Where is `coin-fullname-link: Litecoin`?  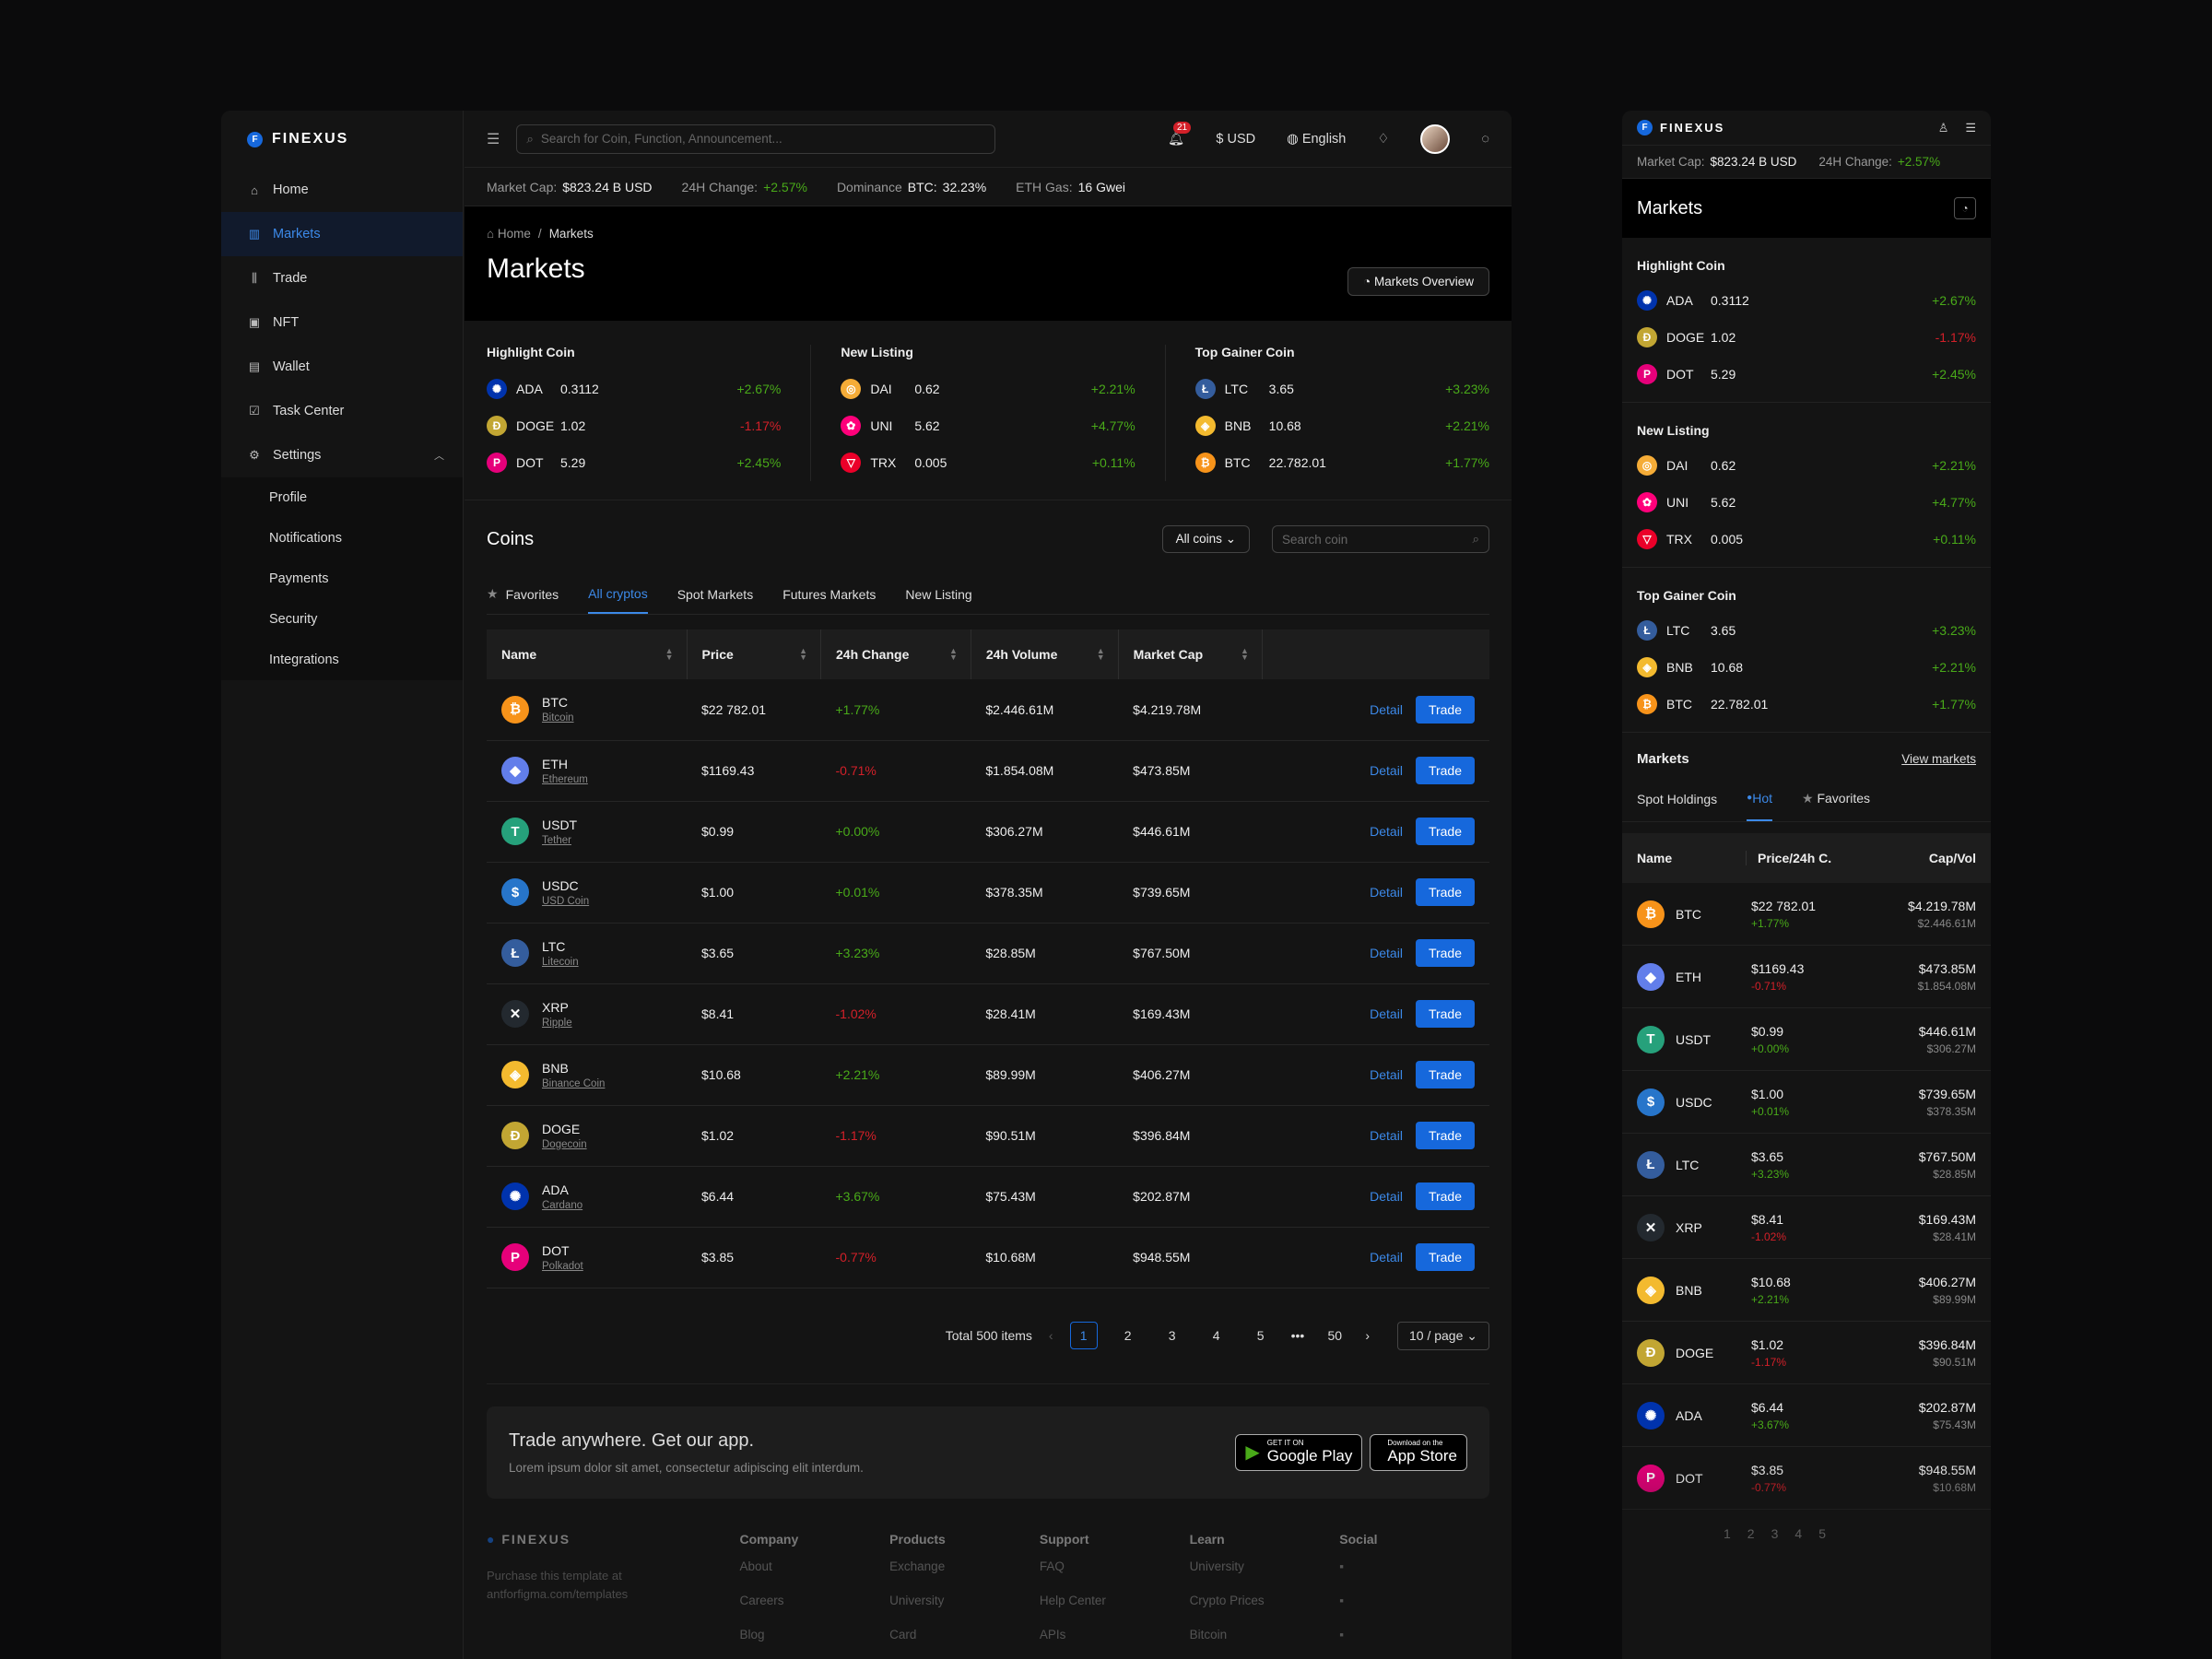
coin-fullname-link: Litecoin is located at coordinates (560, 962).